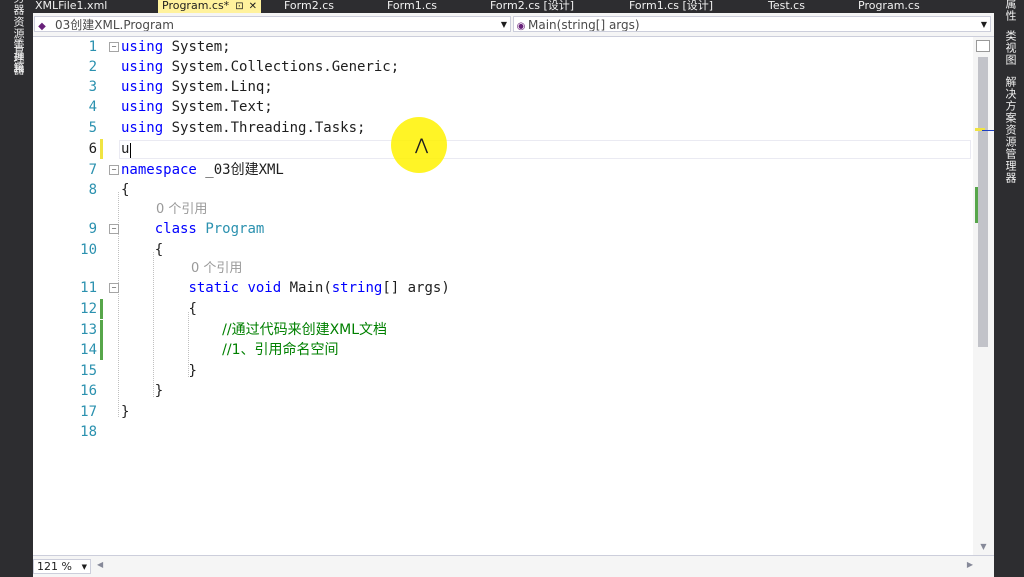  Describe the element at coordinates (534, 566) in the screenshot. I see `horizontal-scrollbar: ◀ ▶` at that location.